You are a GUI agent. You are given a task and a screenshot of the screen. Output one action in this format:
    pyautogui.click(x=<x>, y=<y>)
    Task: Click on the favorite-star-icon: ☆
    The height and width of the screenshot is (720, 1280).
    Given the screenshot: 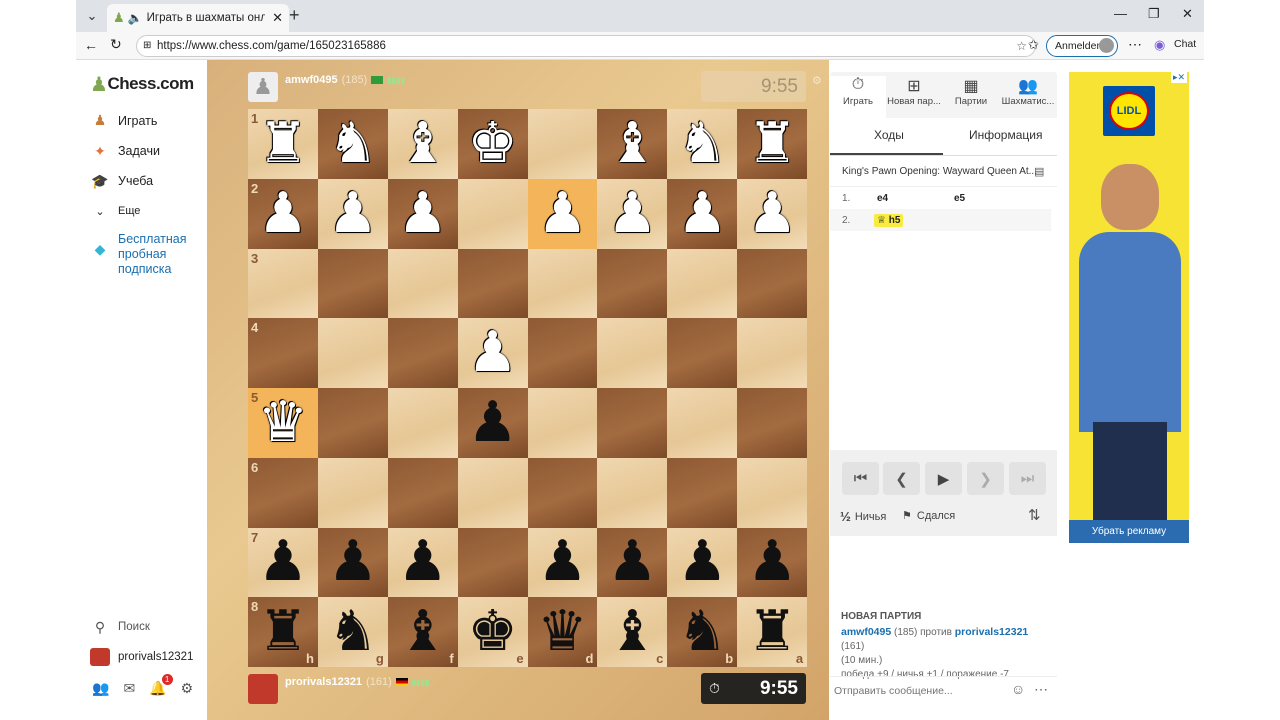 What is the action you would take?
    pyautogui.click(x=1021, y=46)
    